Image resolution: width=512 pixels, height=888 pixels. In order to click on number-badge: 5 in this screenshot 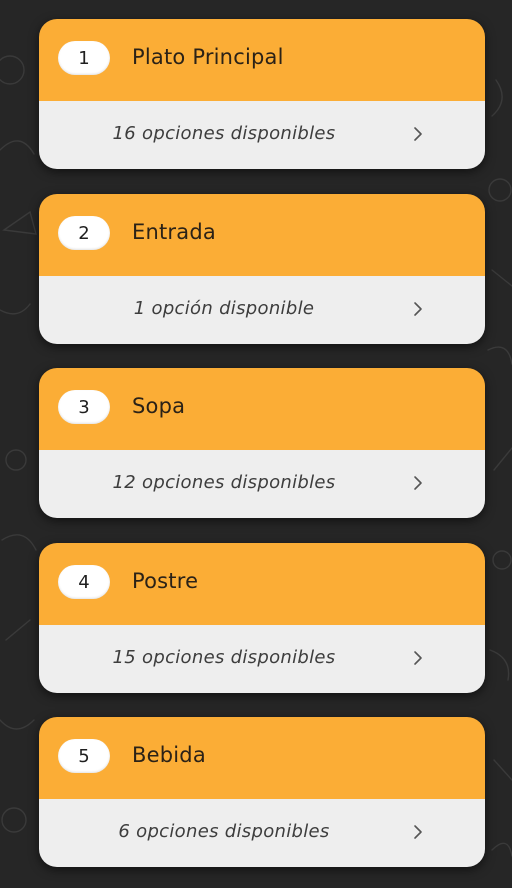, I will do `click(84, 756)`.